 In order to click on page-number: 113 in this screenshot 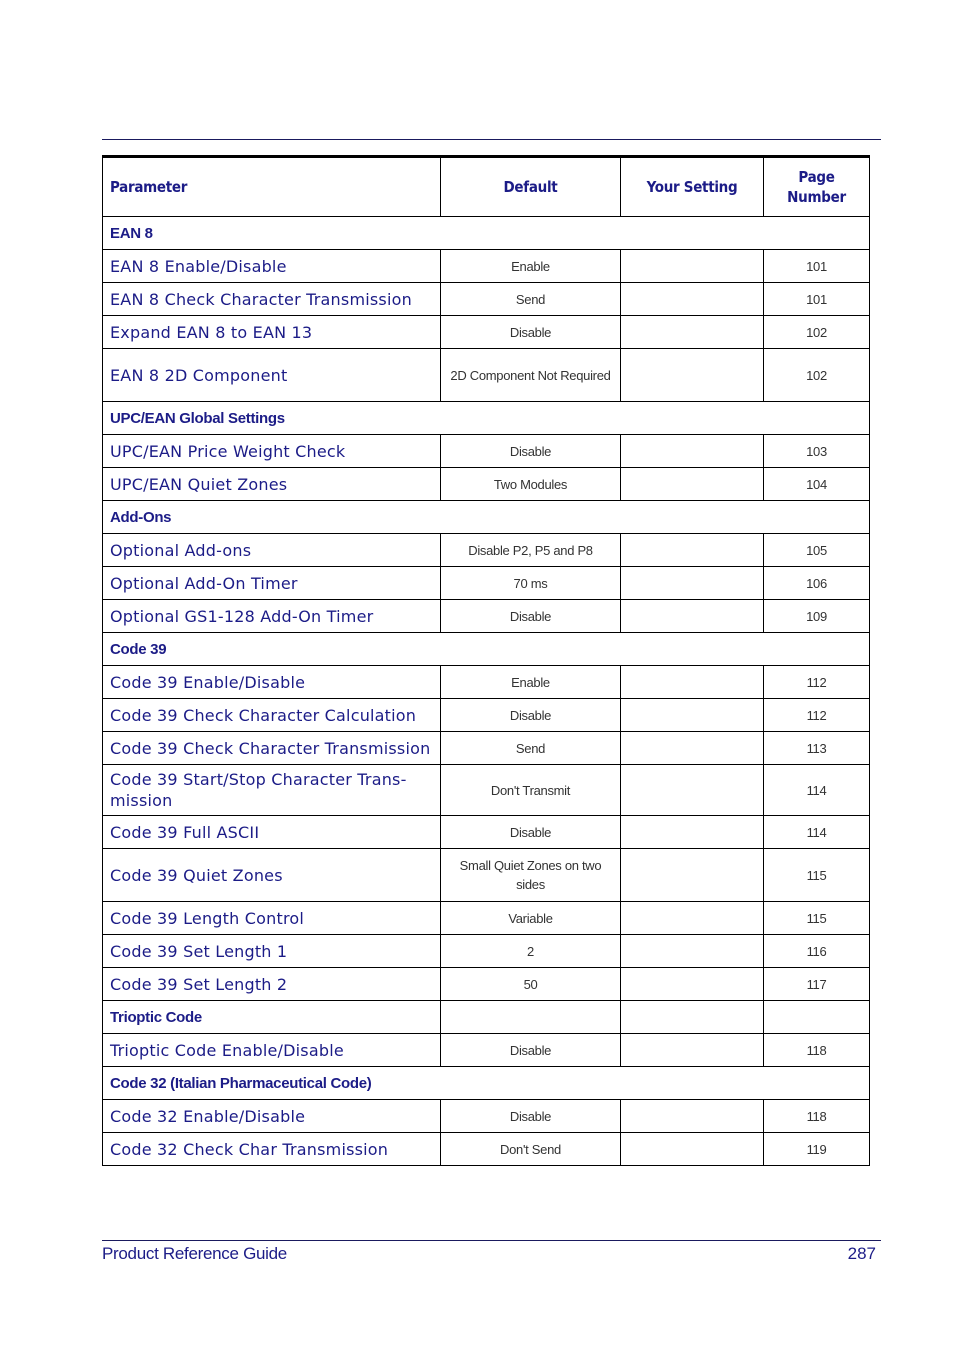, I will do `click(816, 748)`.